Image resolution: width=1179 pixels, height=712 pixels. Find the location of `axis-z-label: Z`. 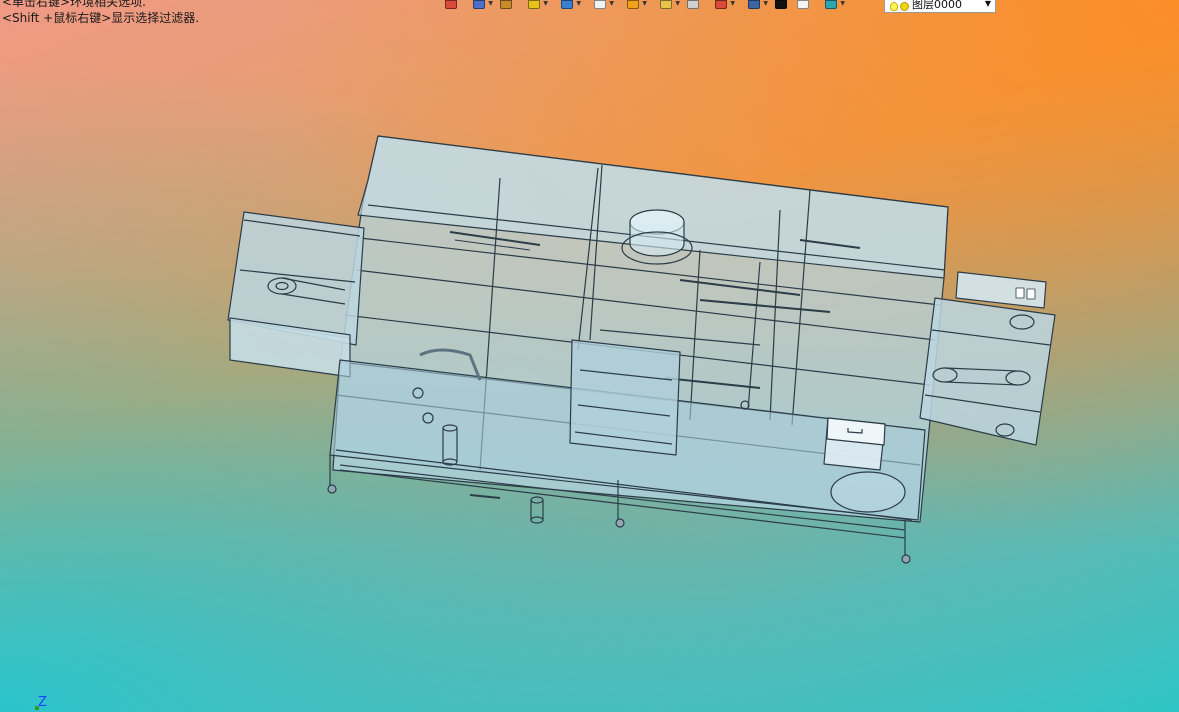

axis-z-label: Z is located at coordinates (42, 702).